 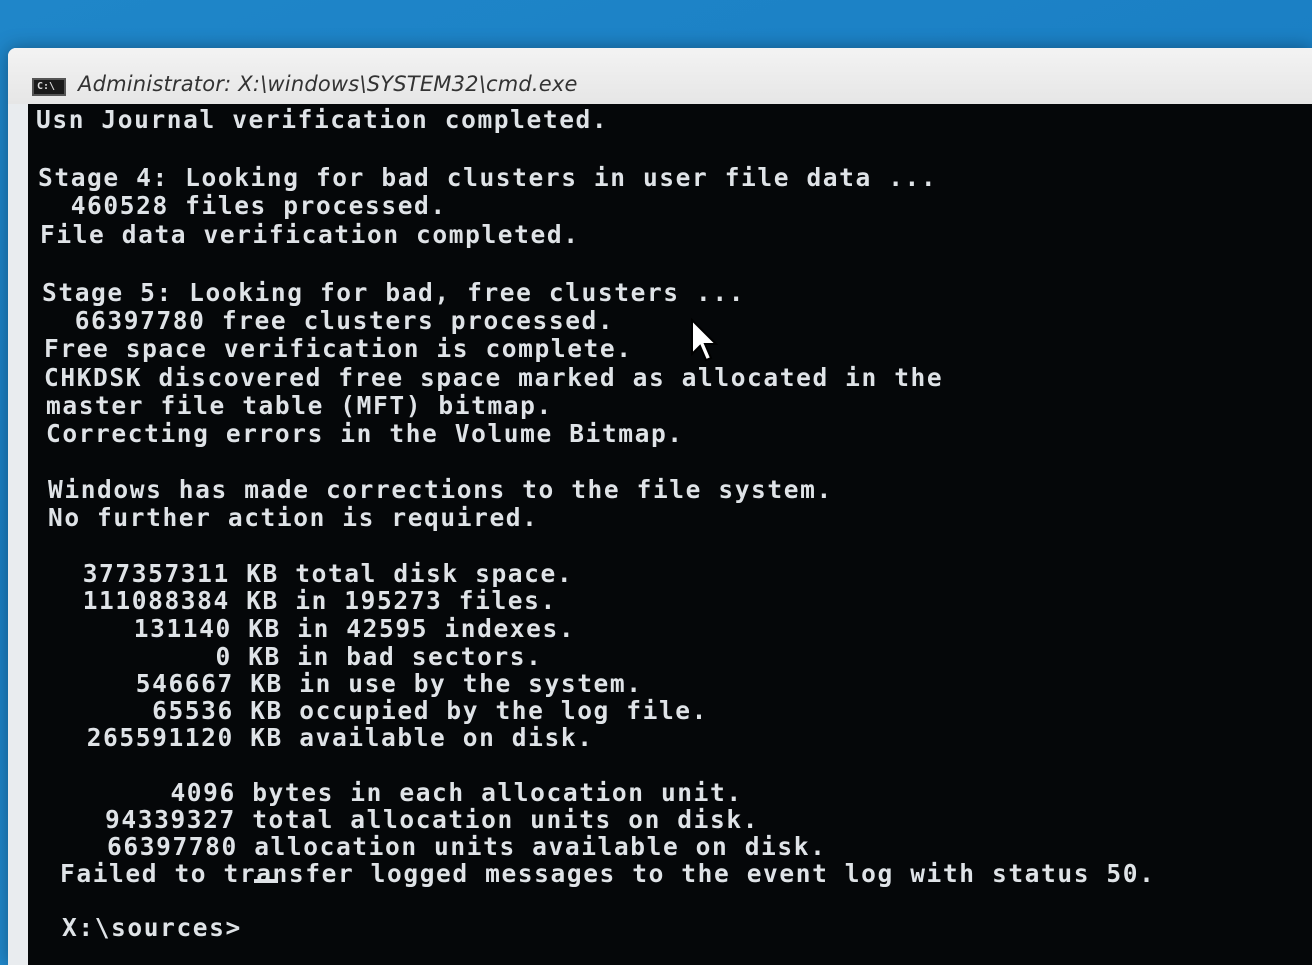 What do you see at coordinates (322, 119) in the screenshot?
I see `console-line: Usn Journal verification completed.` at bounding box center [322, 119].